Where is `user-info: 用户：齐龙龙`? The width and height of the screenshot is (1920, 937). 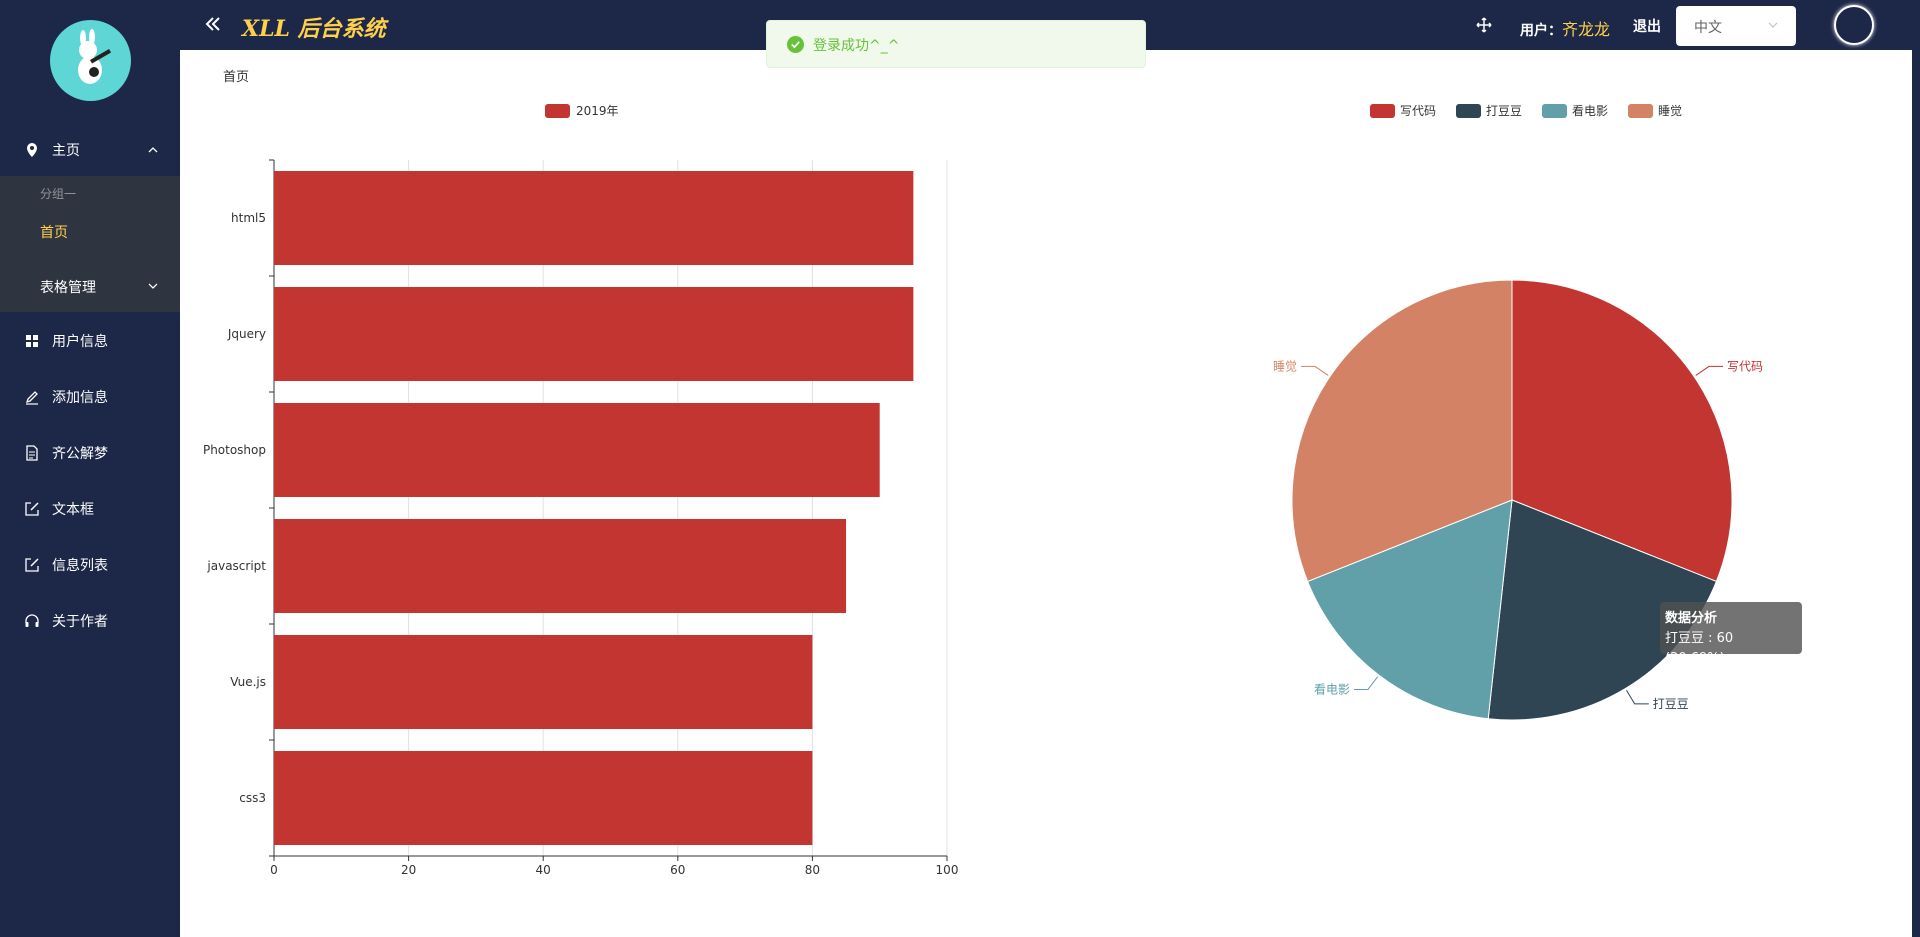 user-info: 用户：齐龙龙 is located at coordinates (1565, 28).